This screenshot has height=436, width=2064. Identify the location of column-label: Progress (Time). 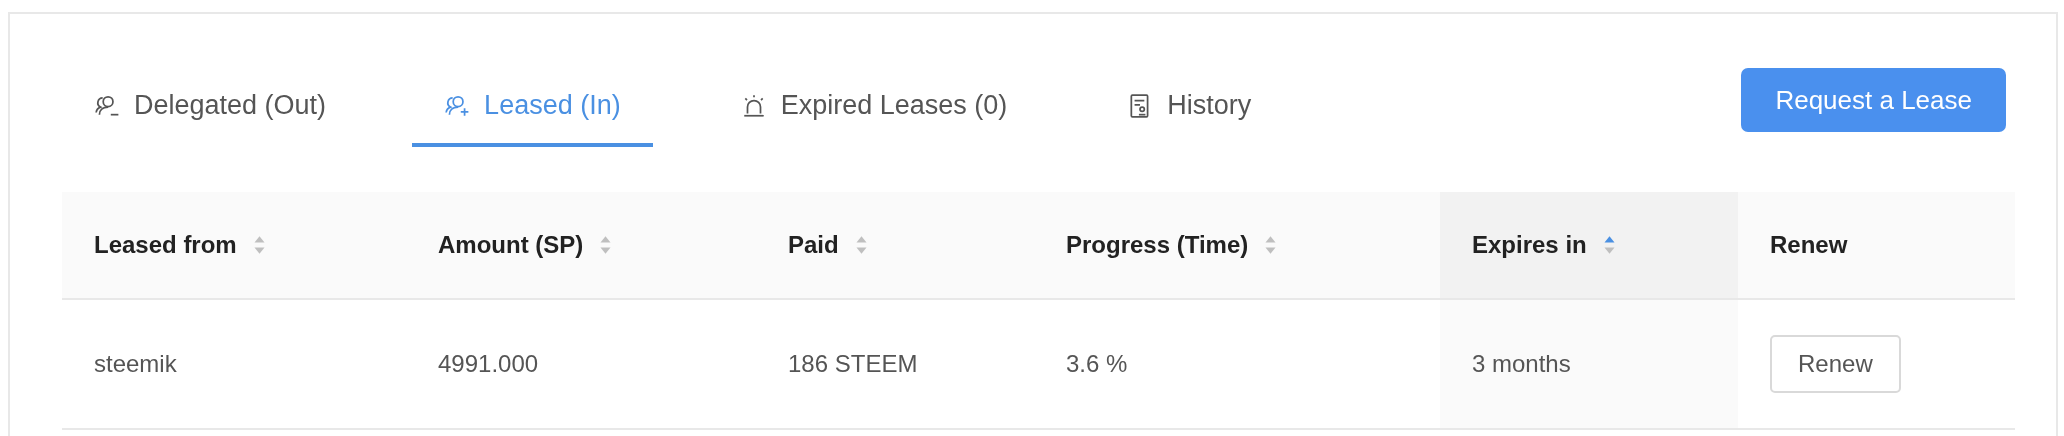
(1157, 245).